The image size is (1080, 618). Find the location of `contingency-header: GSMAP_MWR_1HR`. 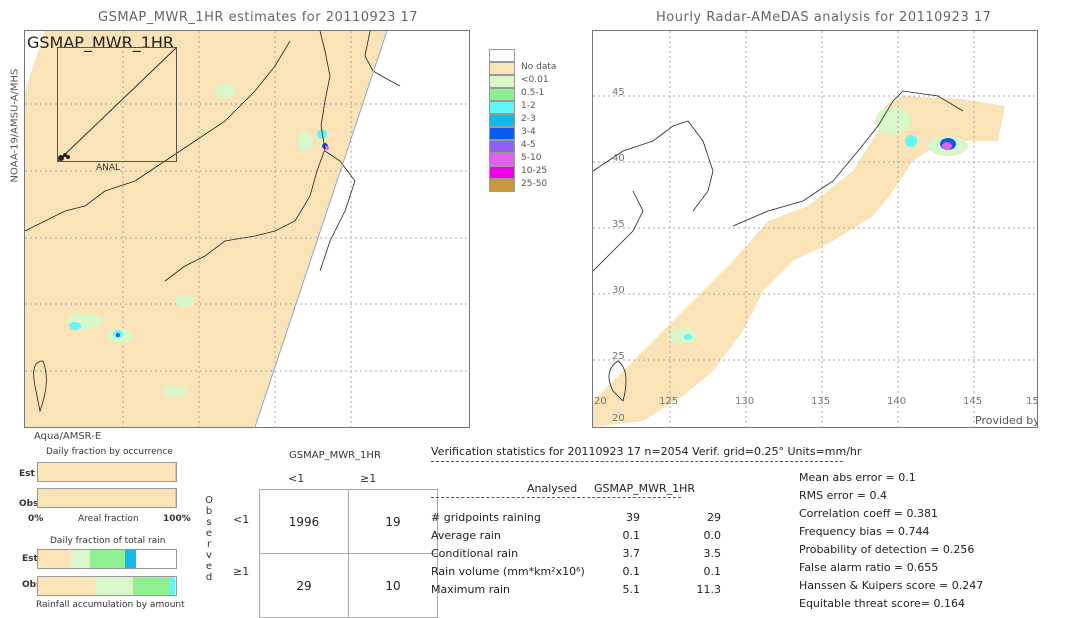

contingency-header: GSMAP_MWR_1HR is located at coordinates (335, 455).